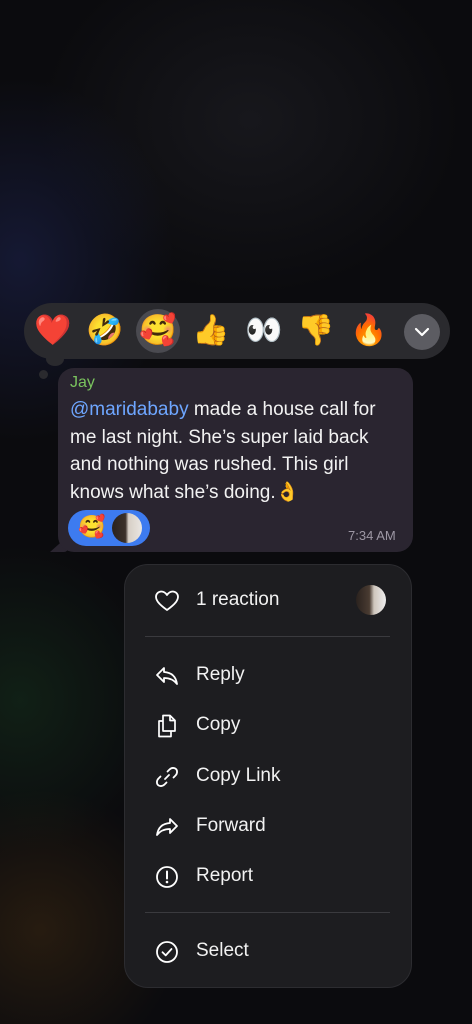 The width and height of the screenshot is (472, 1024). I want to click on forward-icon, so click(167, 827).